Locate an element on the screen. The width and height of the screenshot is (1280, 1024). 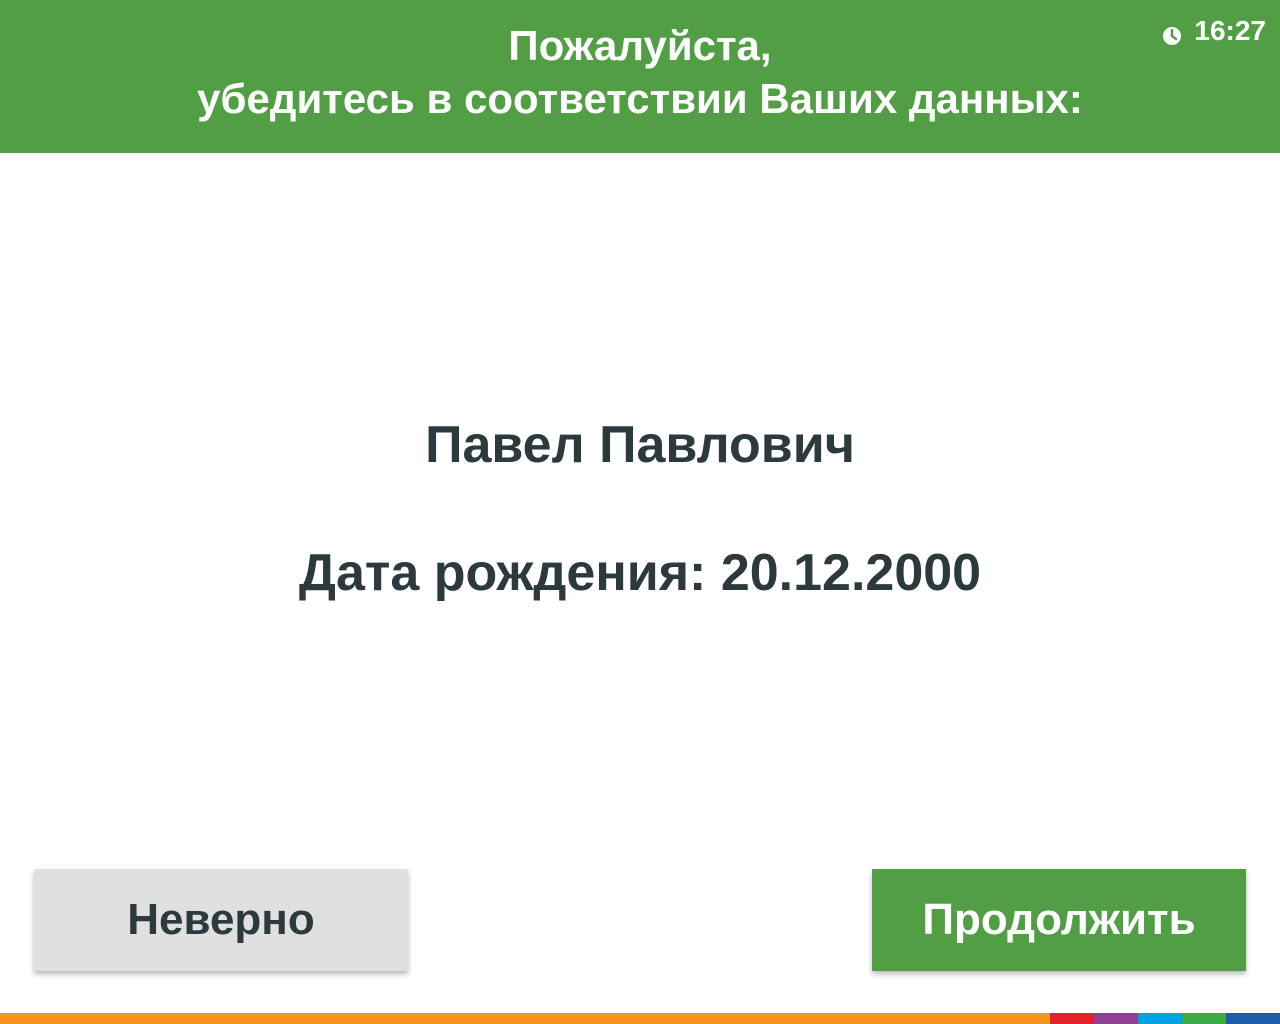
brand-stripe-orange is located at coordinates (525, 1018).